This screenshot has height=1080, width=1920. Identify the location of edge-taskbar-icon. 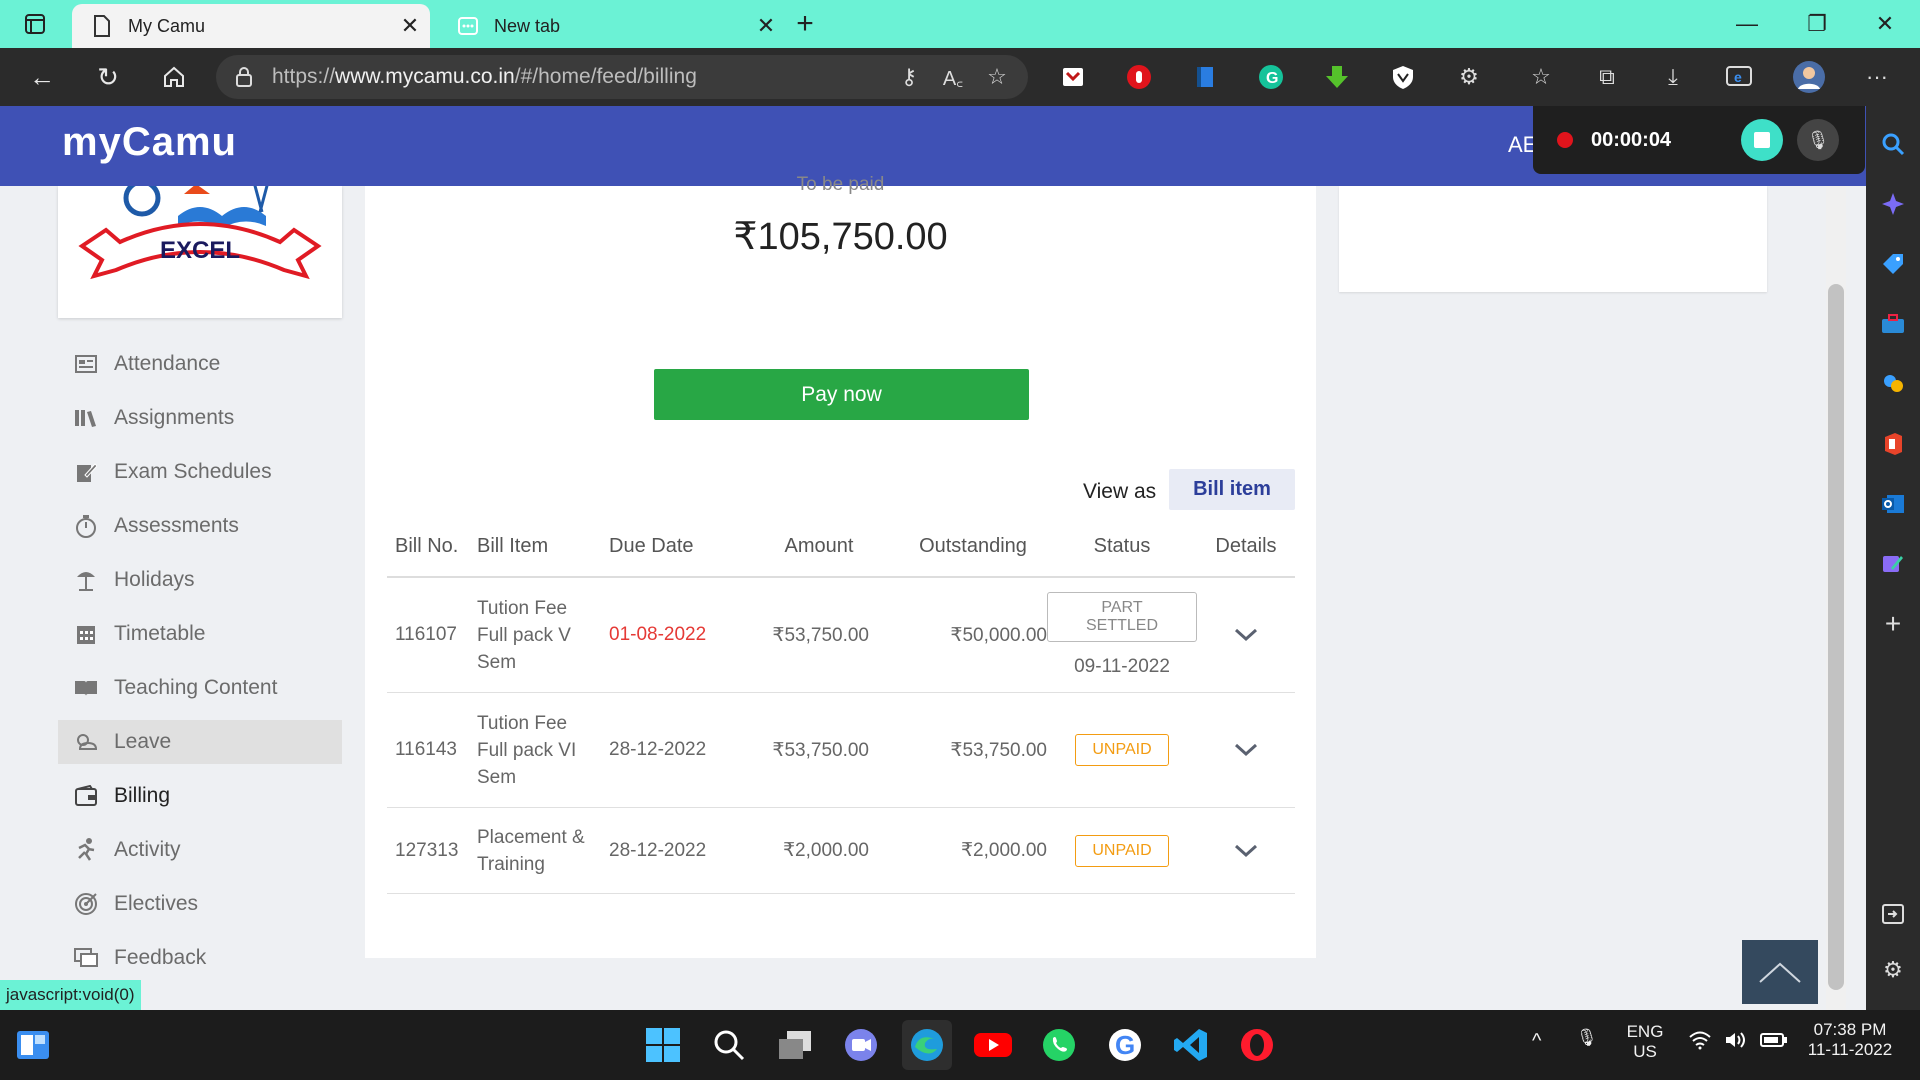
(927, 1045).